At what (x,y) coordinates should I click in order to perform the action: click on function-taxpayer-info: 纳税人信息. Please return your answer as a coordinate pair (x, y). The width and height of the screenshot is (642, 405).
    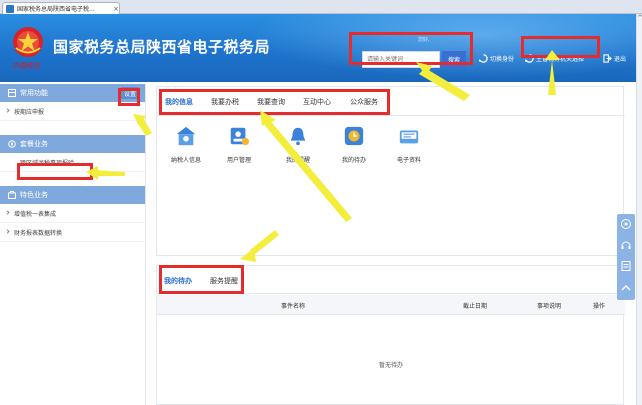
    Looking at the image, I should click on (186, 144).